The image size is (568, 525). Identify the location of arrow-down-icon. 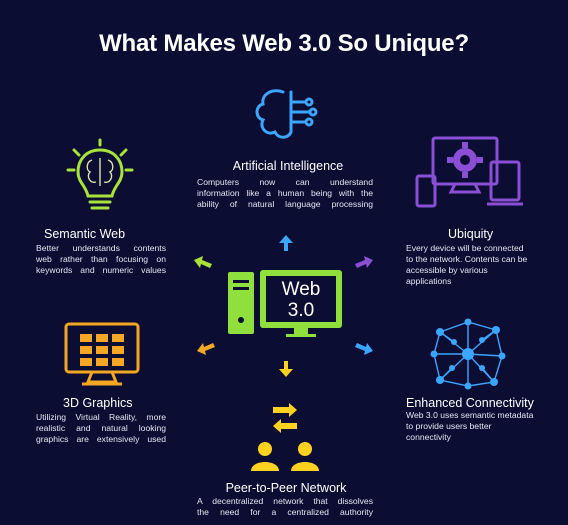
(286, 369).